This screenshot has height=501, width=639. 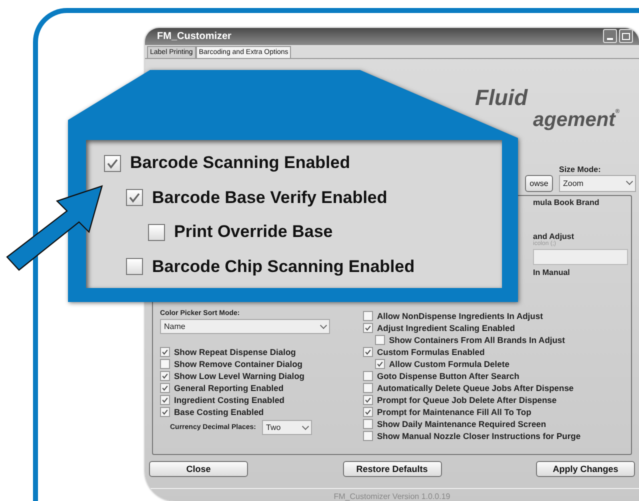 I want to click on checkbox-label: Barcode Scanning Enabled, so click(x=240, y=163).